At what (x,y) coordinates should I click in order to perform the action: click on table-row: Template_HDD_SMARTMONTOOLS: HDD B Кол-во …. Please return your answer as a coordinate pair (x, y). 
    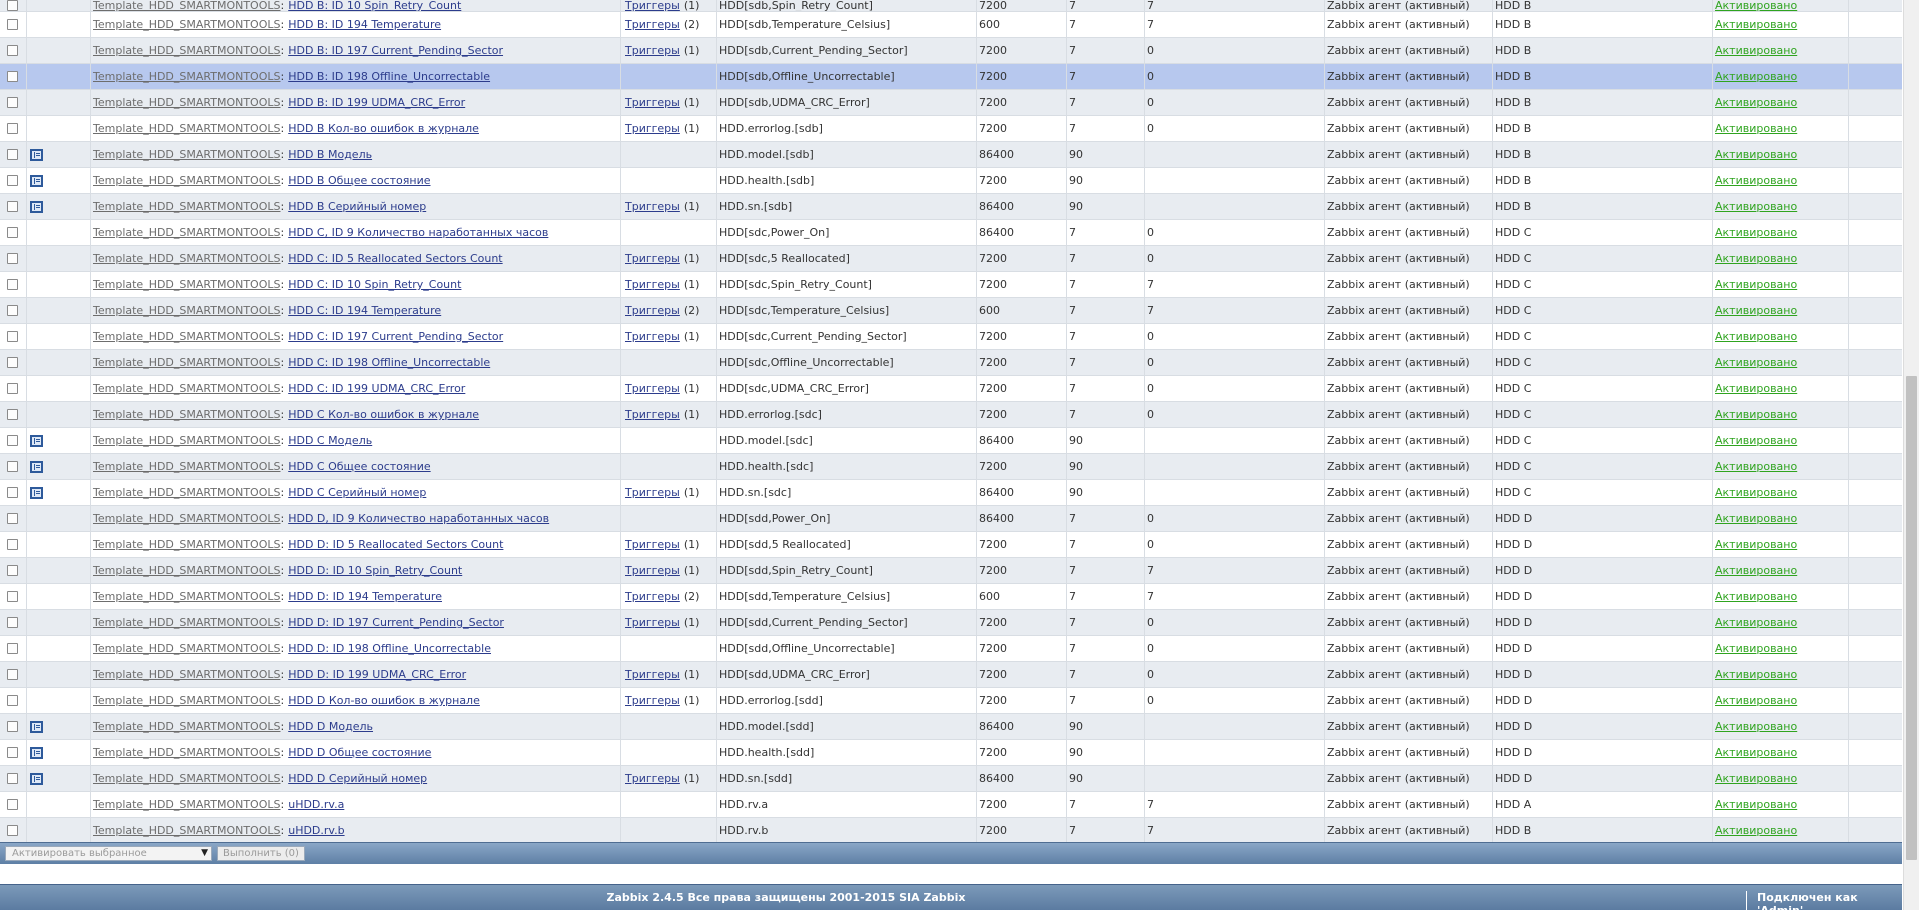
    Looking at the image, I should click on (951, 129).